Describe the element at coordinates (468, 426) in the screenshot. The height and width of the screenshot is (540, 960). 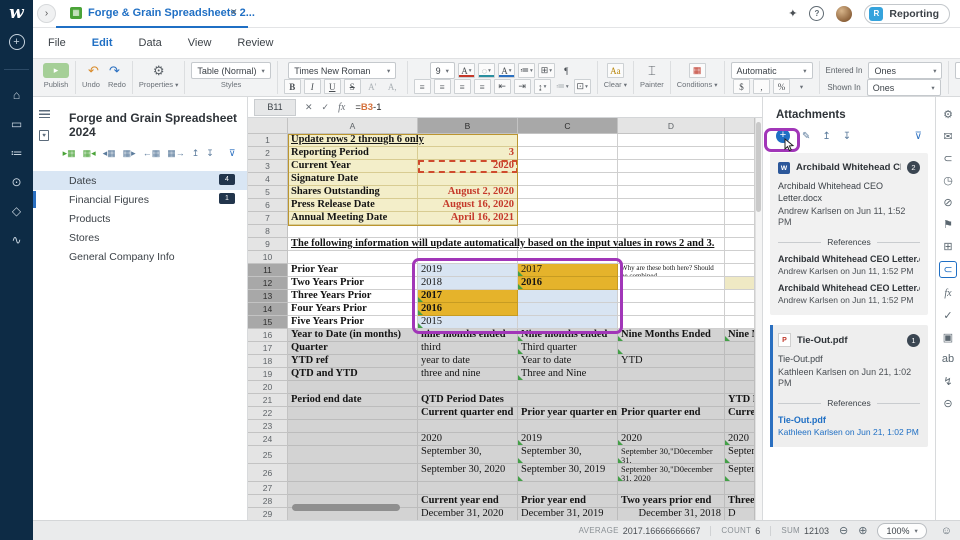
I see `cell-B23` at that location.